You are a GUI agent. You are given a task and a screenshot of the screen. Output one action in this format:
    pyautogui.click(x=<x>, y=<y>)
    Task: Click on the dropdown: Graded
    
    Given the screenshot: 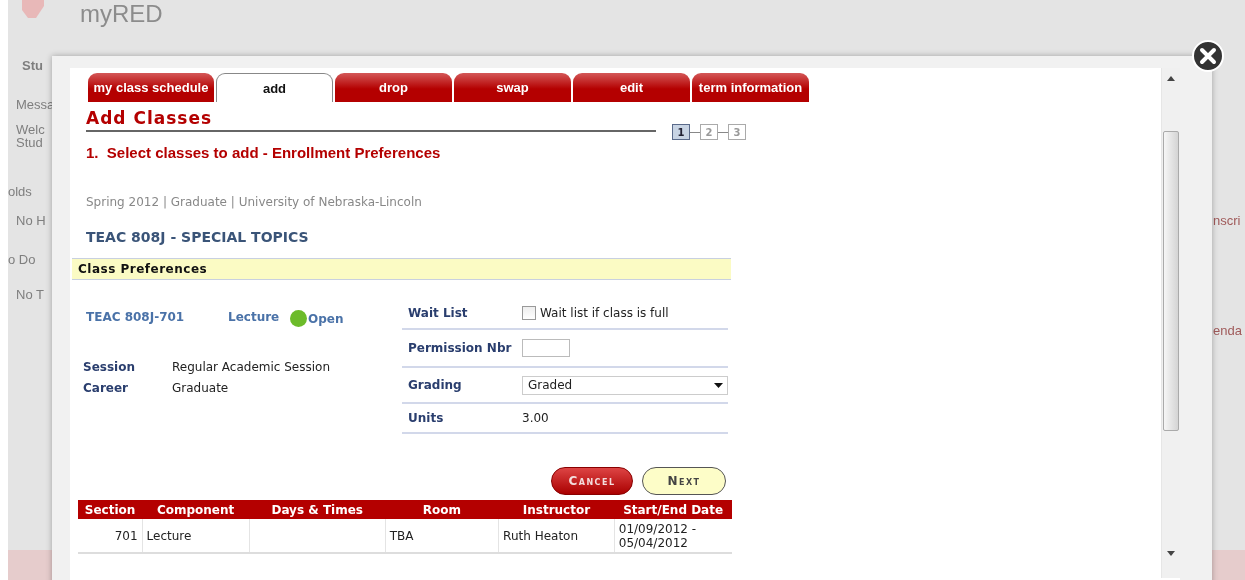 What is the action you would take?
    pyautogui.click(x=625, y=385)
    